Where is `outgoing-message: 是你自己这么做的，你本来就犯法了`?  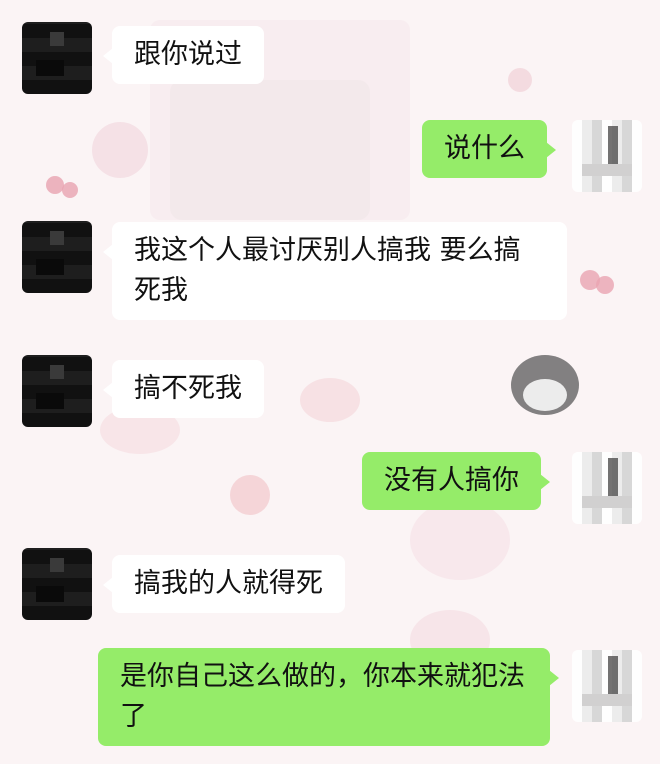
outgoing-message: 是你自己这么做的，你本来就犯法了 is located at coordinates (328, 697).